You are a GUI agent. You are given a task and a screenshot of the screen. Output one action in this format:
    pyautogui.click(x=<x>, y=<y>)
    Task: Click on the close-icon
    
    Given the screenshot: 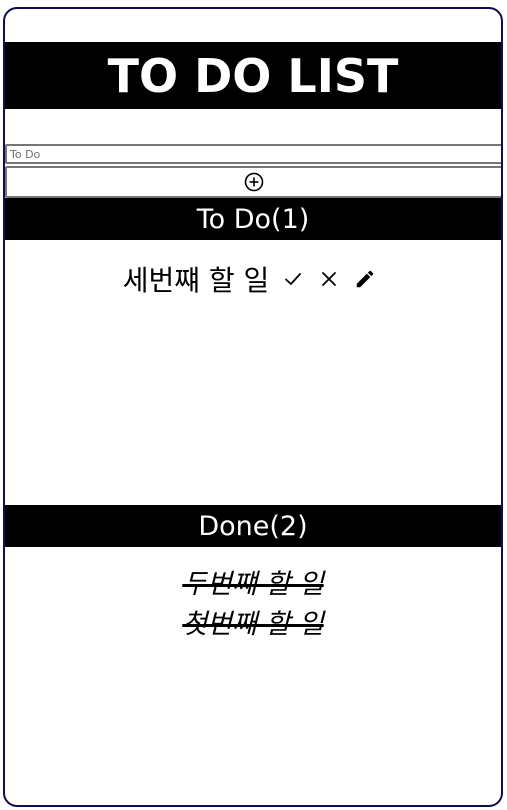 What is the action you would take?
    pyautogui.click(x=329, y=279)
    